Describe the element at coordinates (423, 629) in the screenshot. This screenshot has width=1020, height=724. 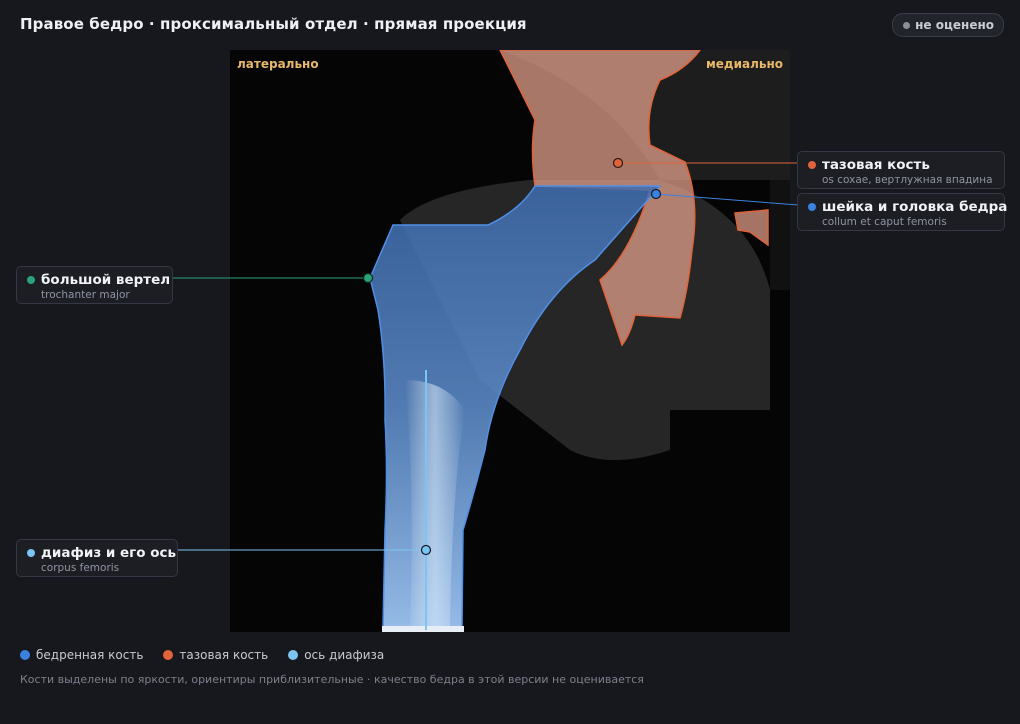
I see `femur-cut-edge` at that location.